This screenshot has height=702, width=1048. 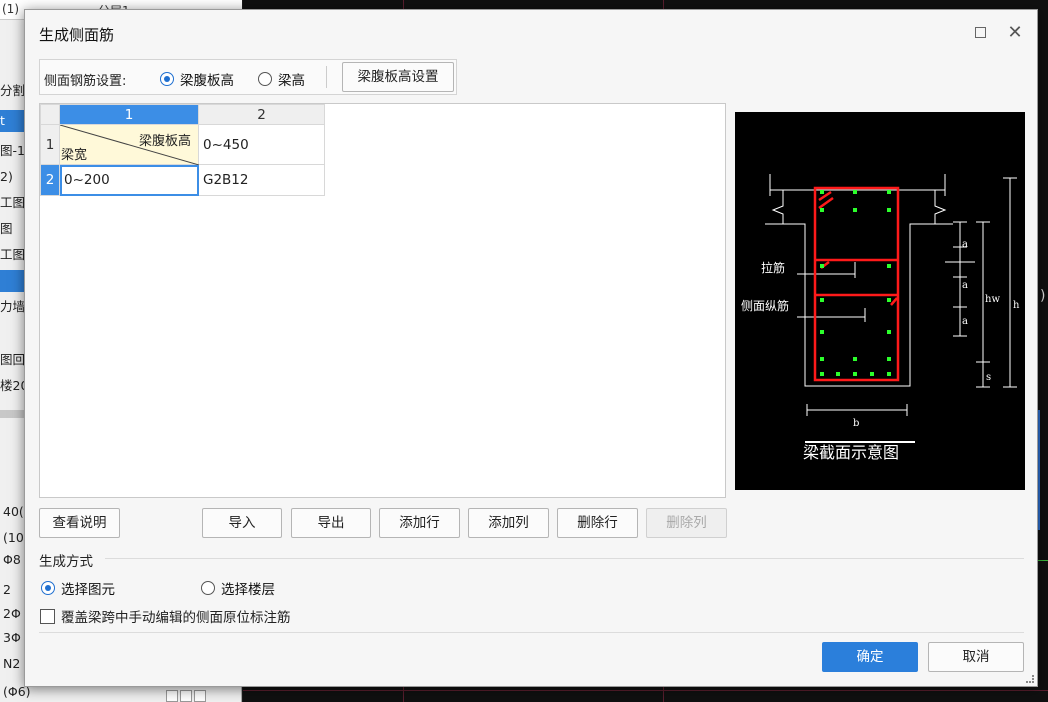 I want to click on override-manual-annotation-checkbox: 覆盖梁跨中手动编辑的侧面原位标注筋, so click(x=165, y=616).